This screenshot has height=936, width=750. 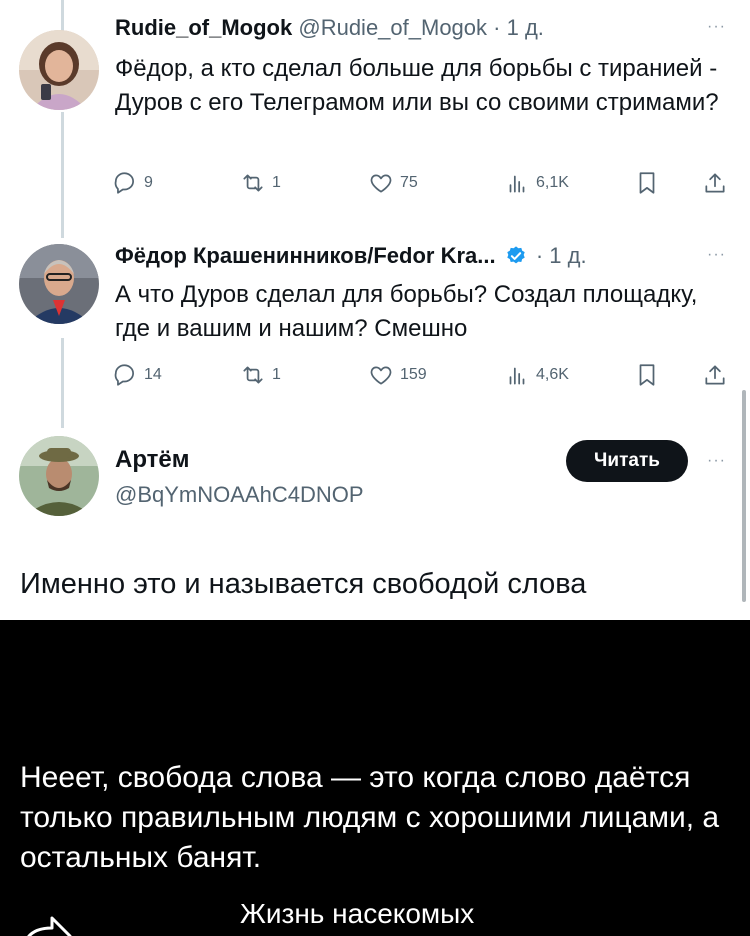 I want to click on tweet-header: Фёдор Крашенинников/Fedor Kra... · 1 д., so click(x=351, y=256).